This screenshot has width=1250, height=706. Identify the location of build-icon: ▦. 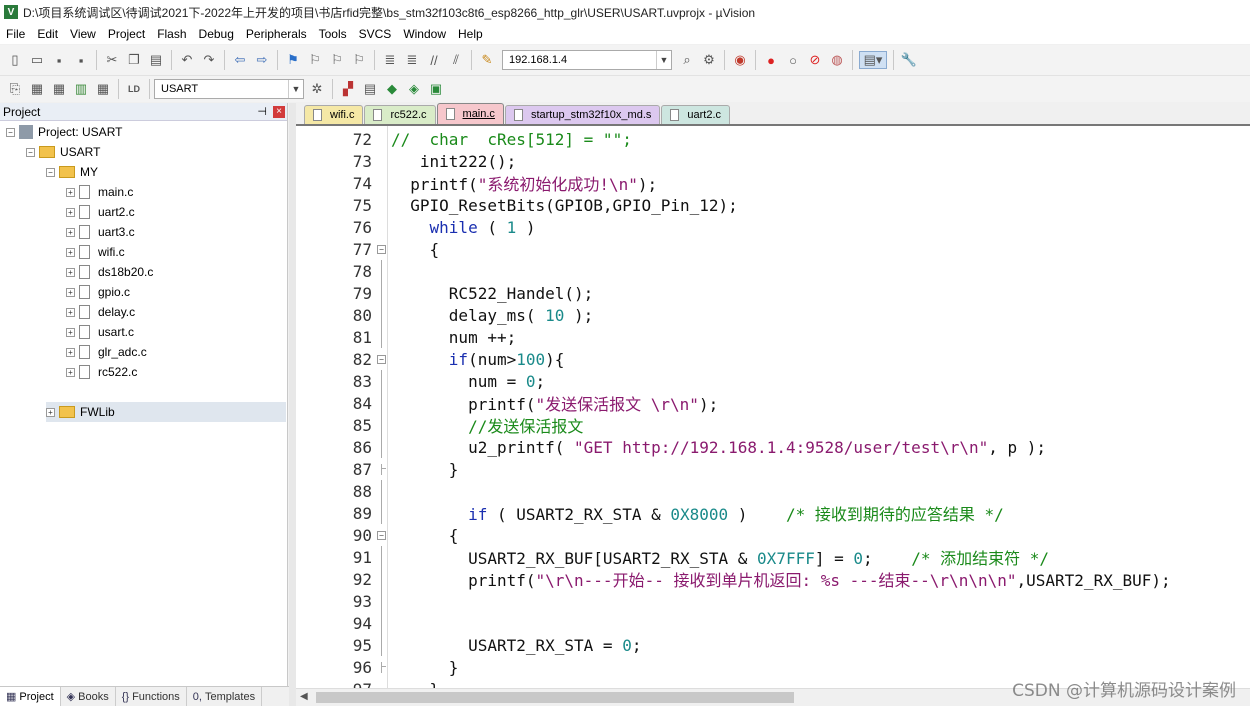
(37, 89).